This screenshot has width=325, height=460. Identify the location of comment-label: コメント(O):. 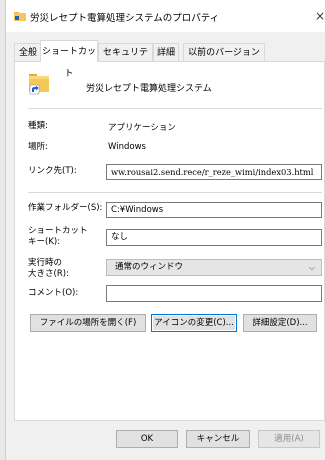
(53, 293).